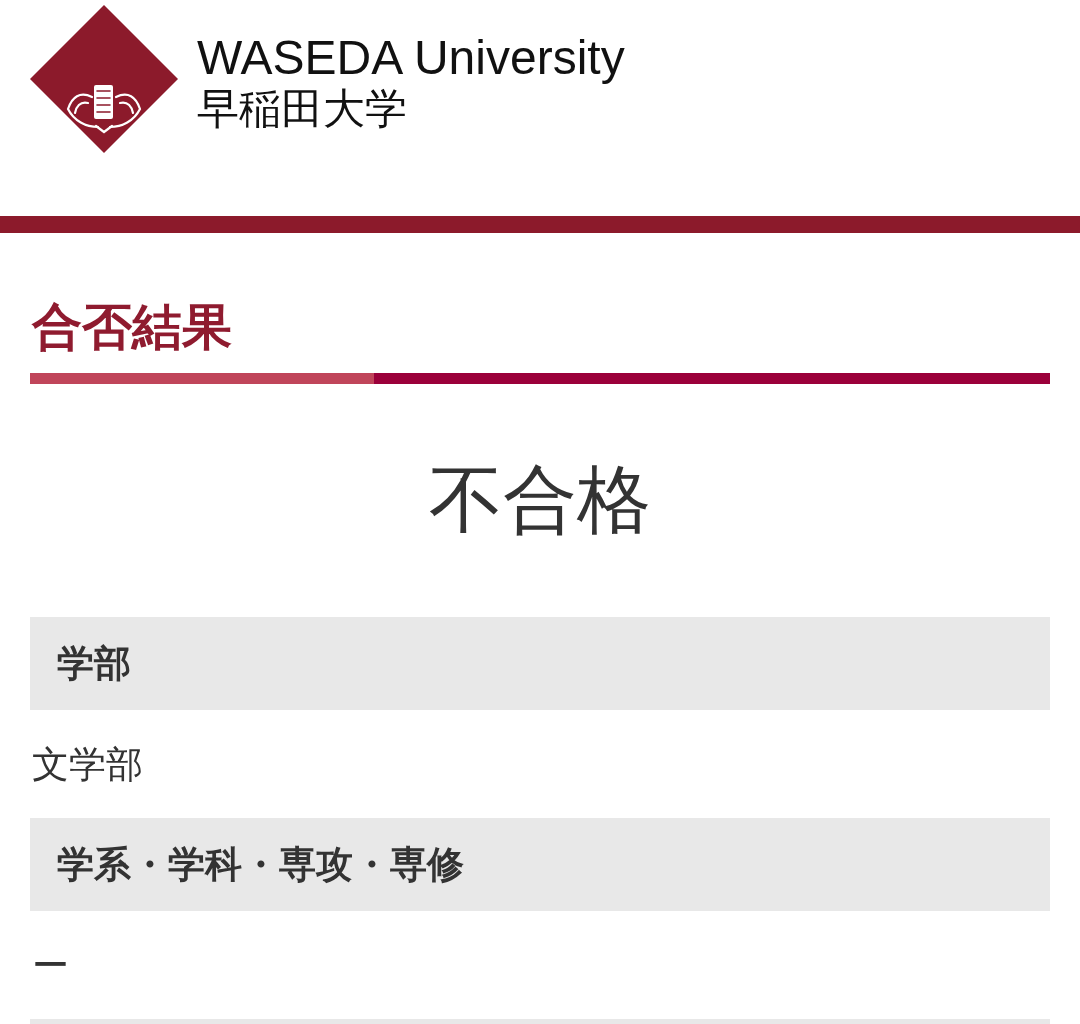  I want to click on result-text: 不合格, so click(540, 499).